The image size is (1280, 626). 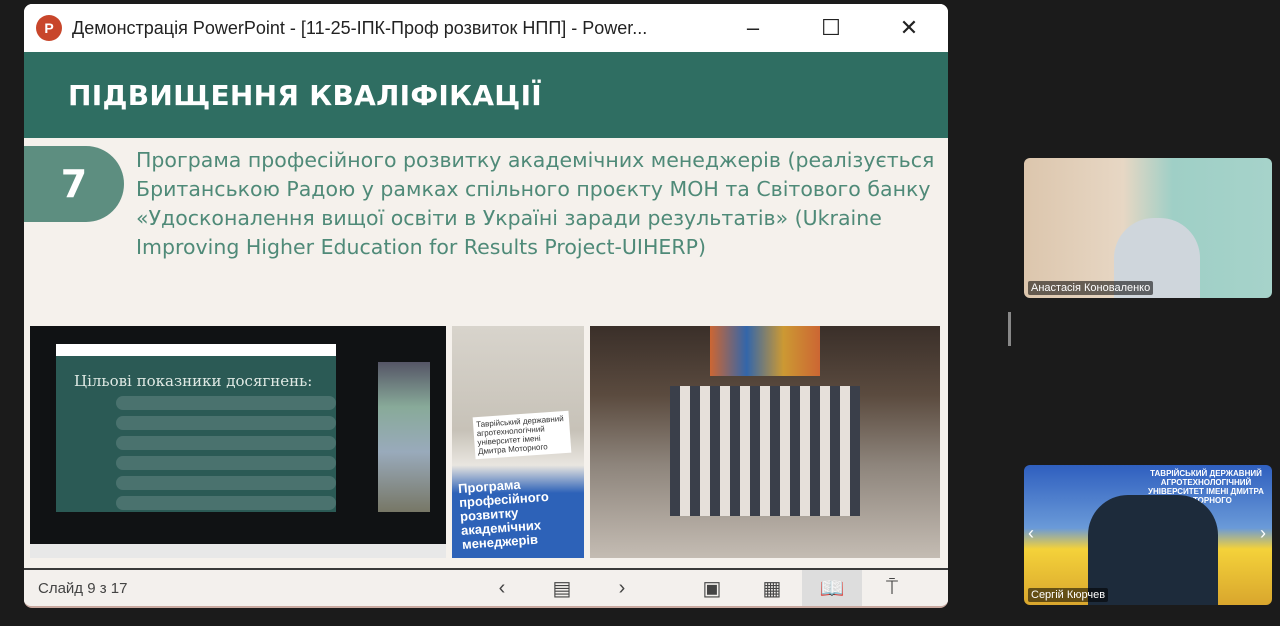 What do you see at coordinates (640, 619) in the screenshot?
I see `meeting-toolbar` at bounding box center [640, 619].